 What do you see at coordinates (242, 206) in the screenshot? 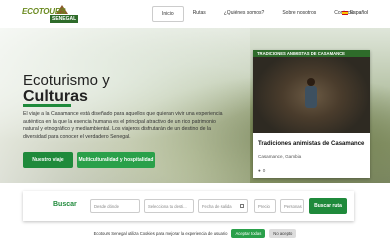
I see `calendar-icon` at bounding box center [242, 206].